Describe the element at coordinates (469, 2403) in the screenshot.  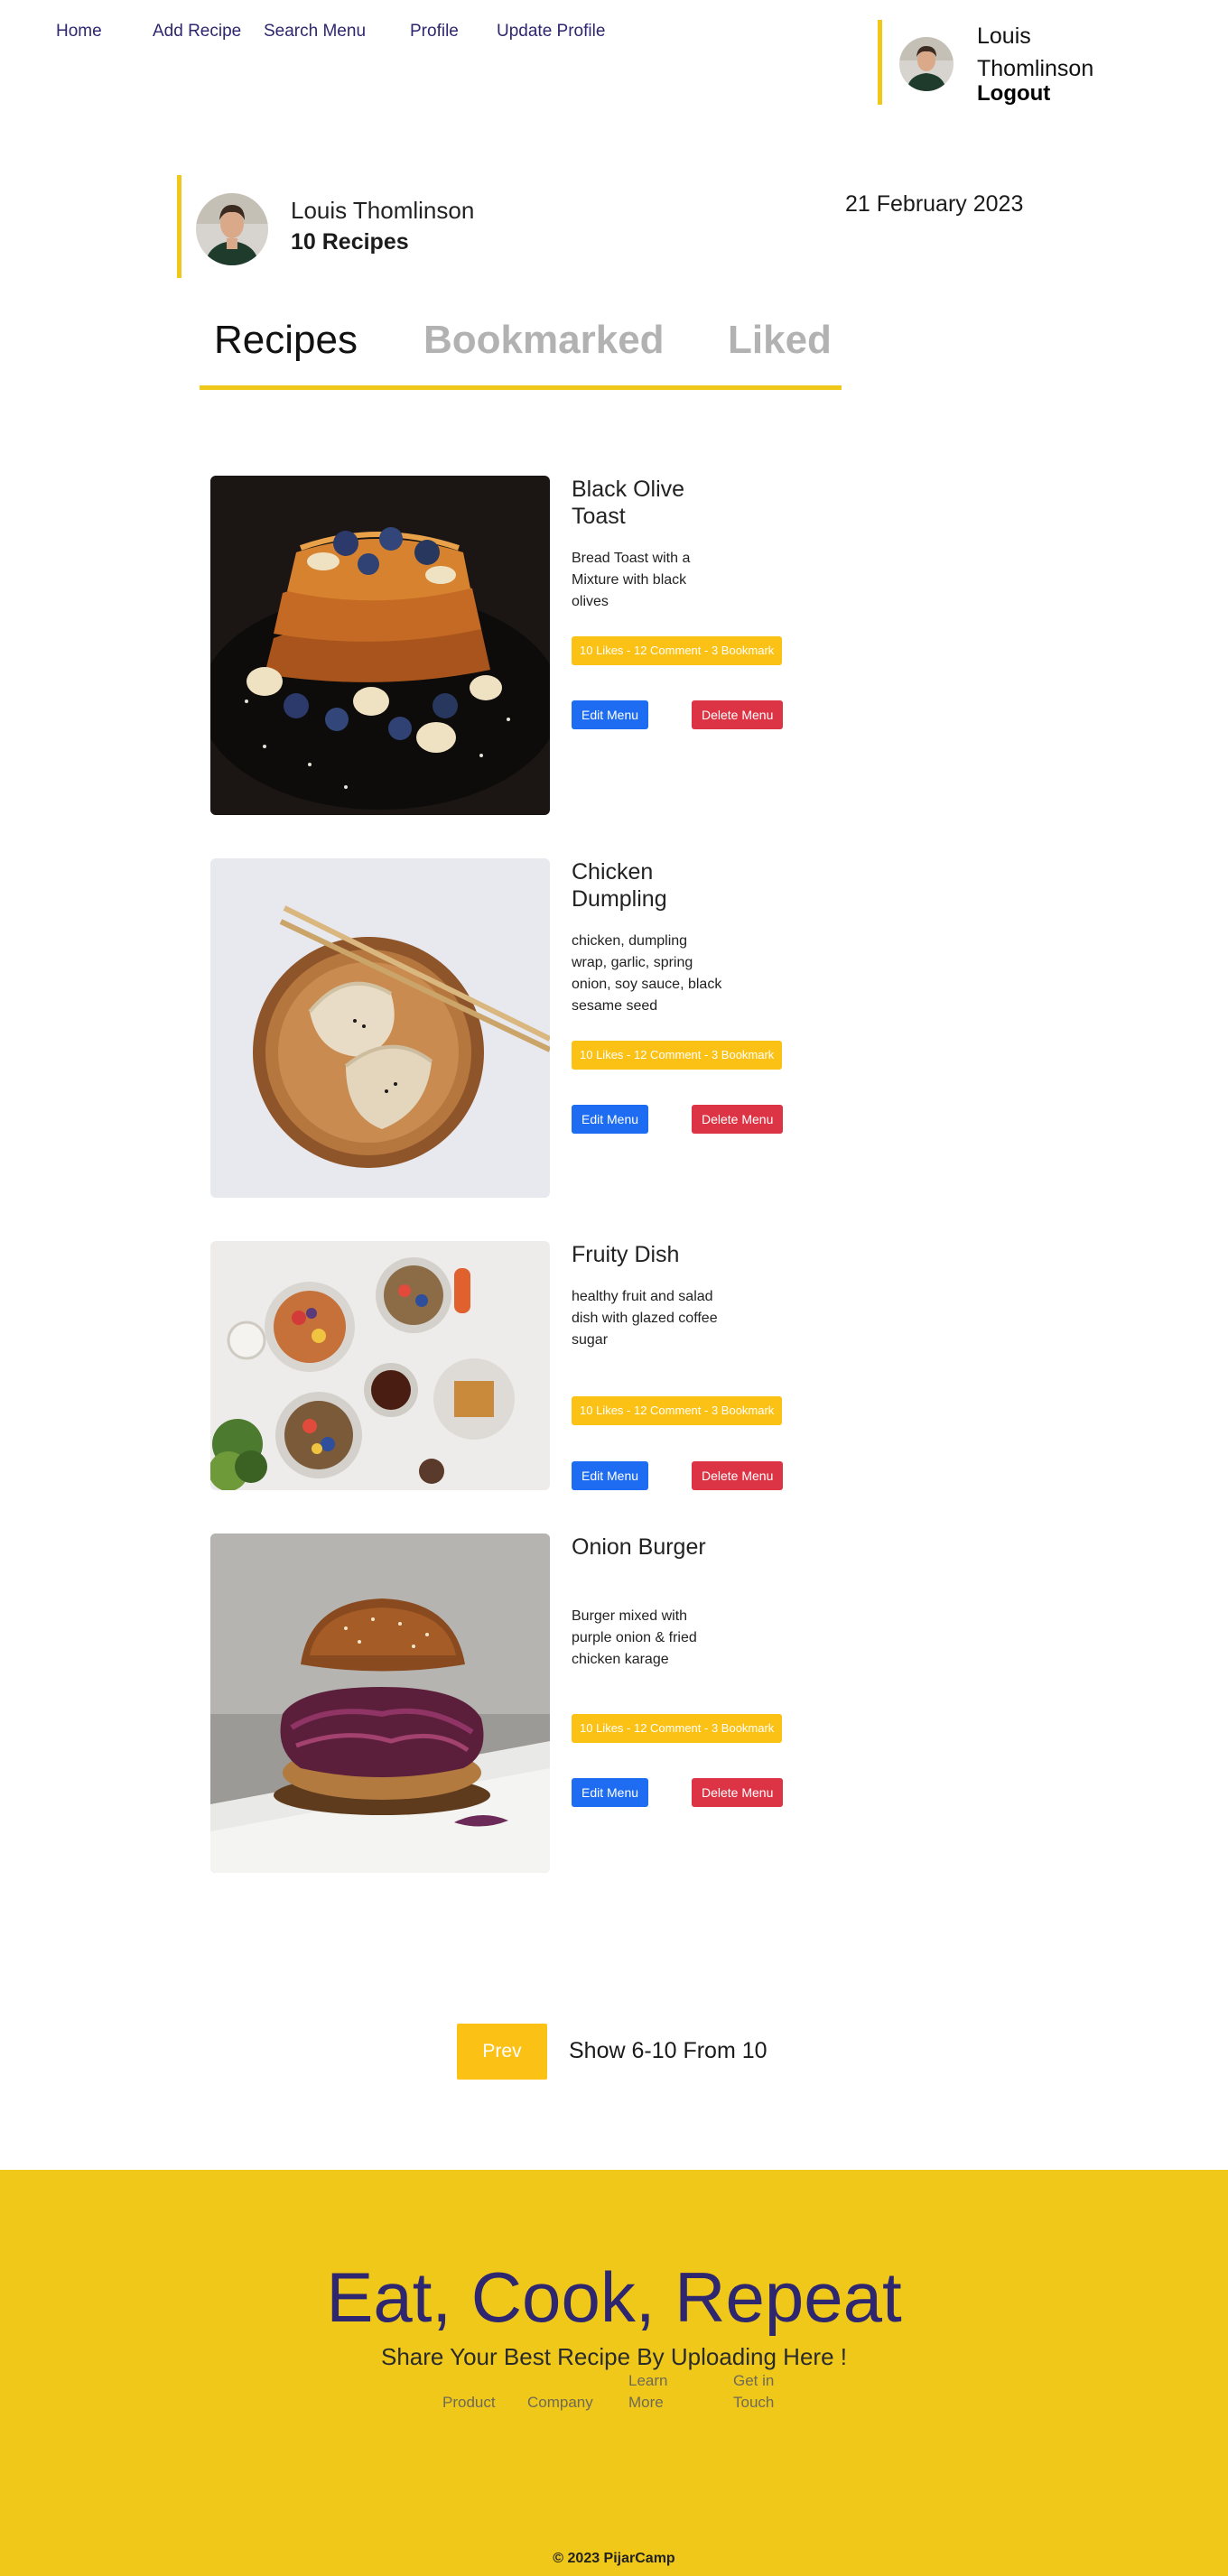
I see `footer-link-product: Product` at that location.